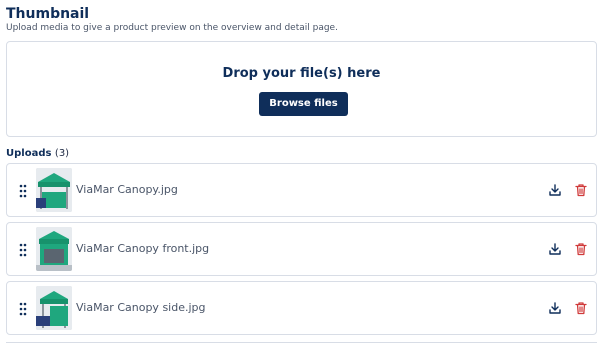  Describe the element at coordinates (62, 153) in the screenshot. I see `uploads-count: (3)` at that location.